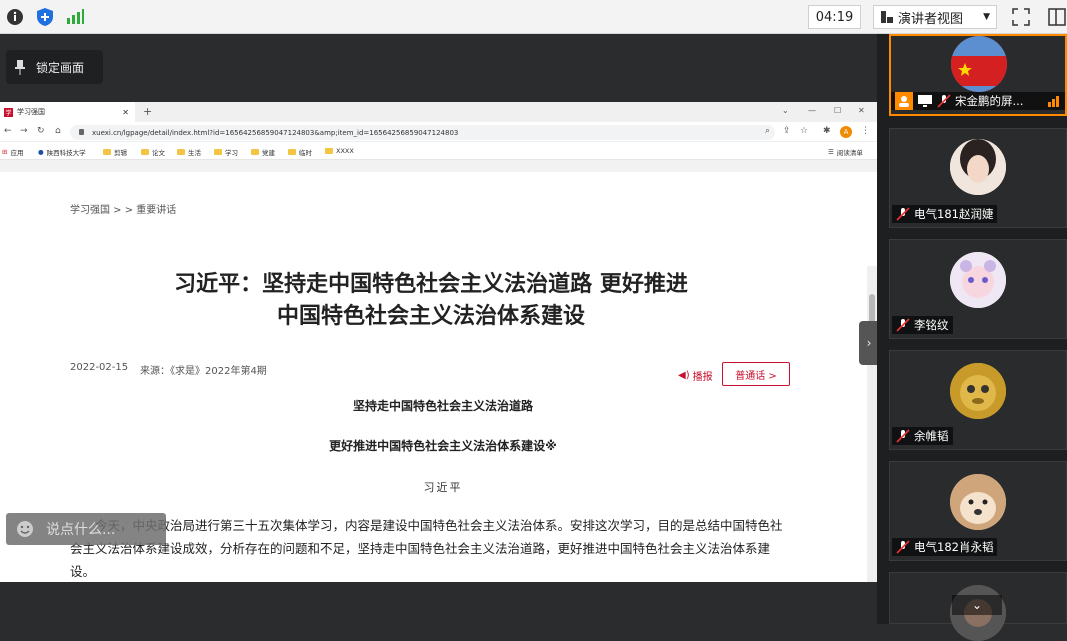 This screenshot has width=1067, height=641. Describe the element at coordinates (443, 487) in the screenshot. I see `article-author: 习近平` at that location.